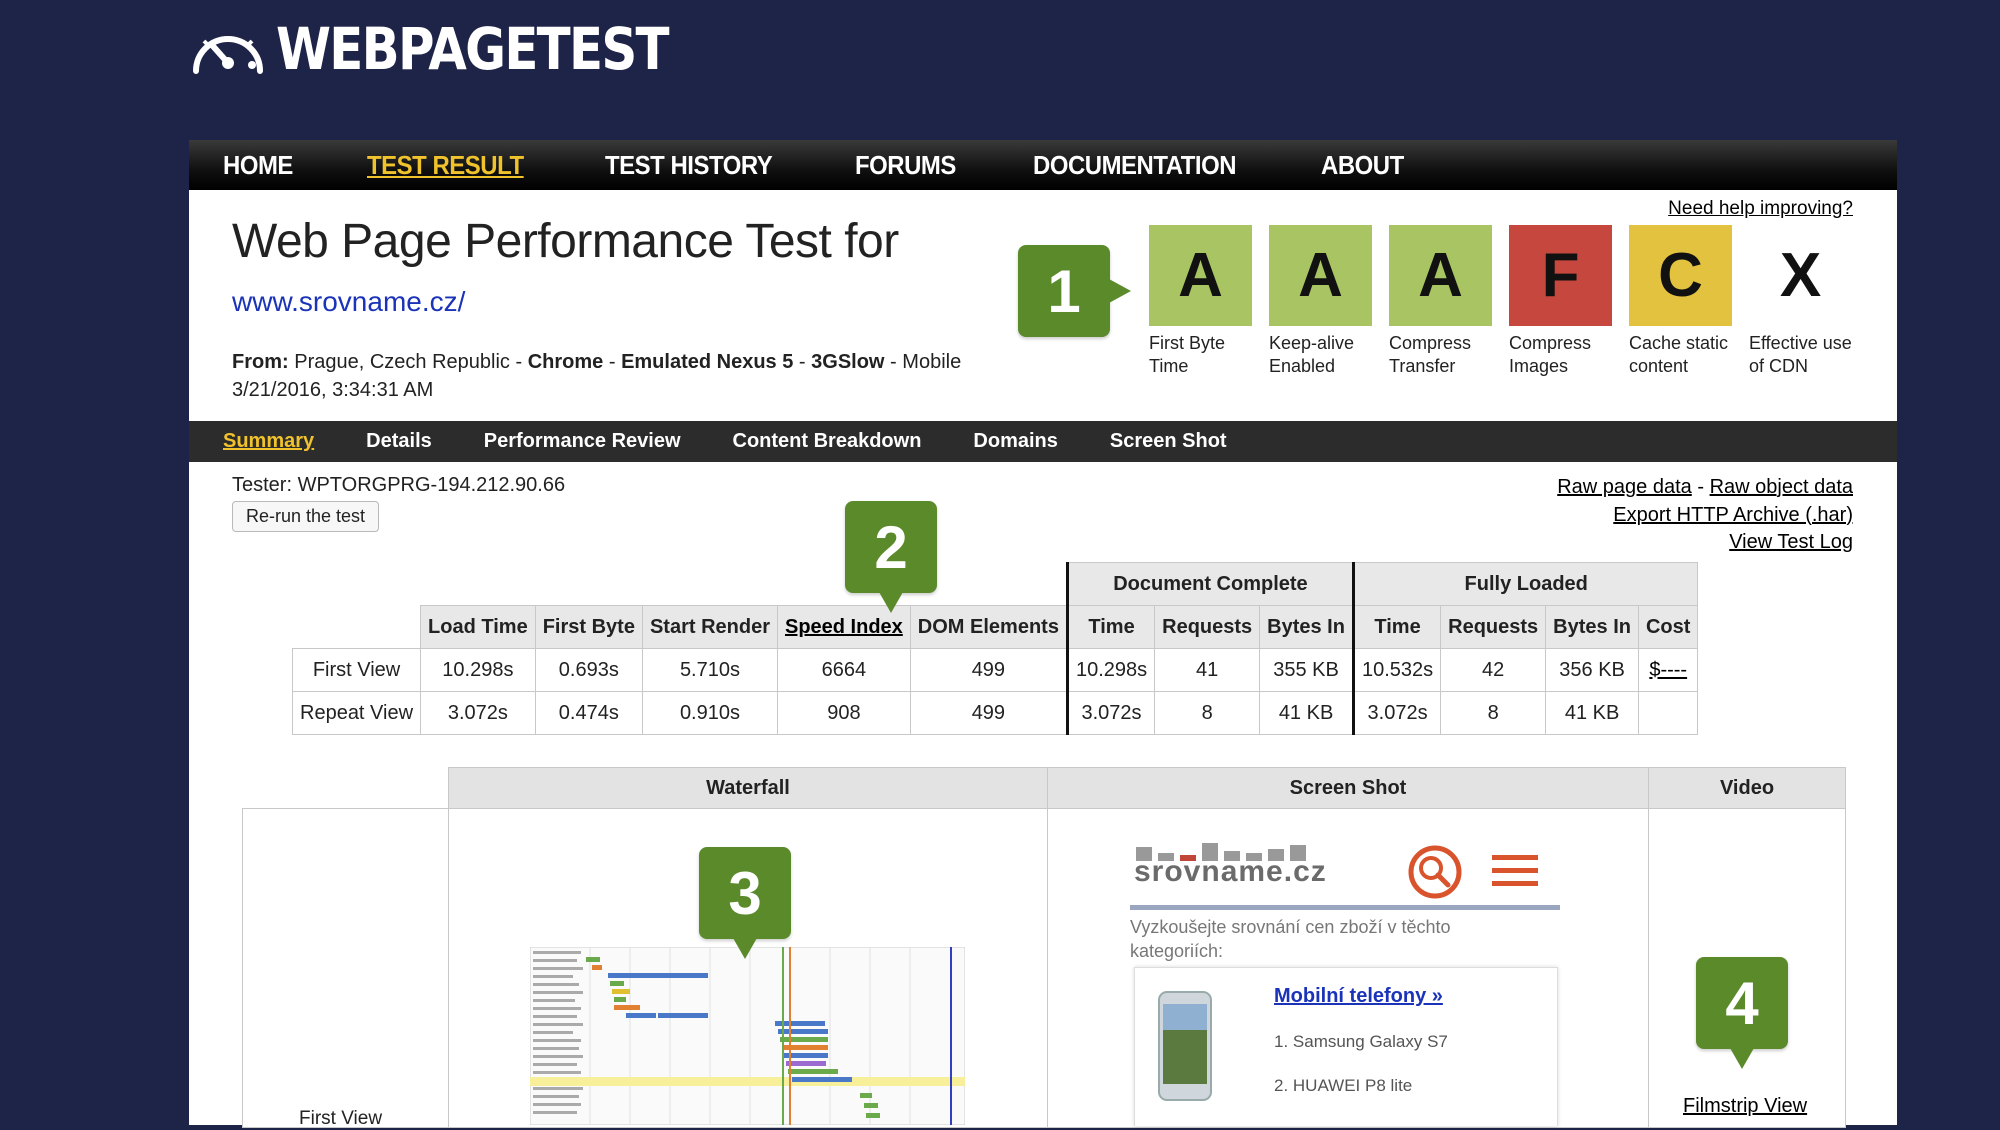 Image resolution: width=2000 pixels, height=1130 pixels. Describe the element at coordinates (745, 903) in the screenshot. I see `callout-3: 3` at that location.